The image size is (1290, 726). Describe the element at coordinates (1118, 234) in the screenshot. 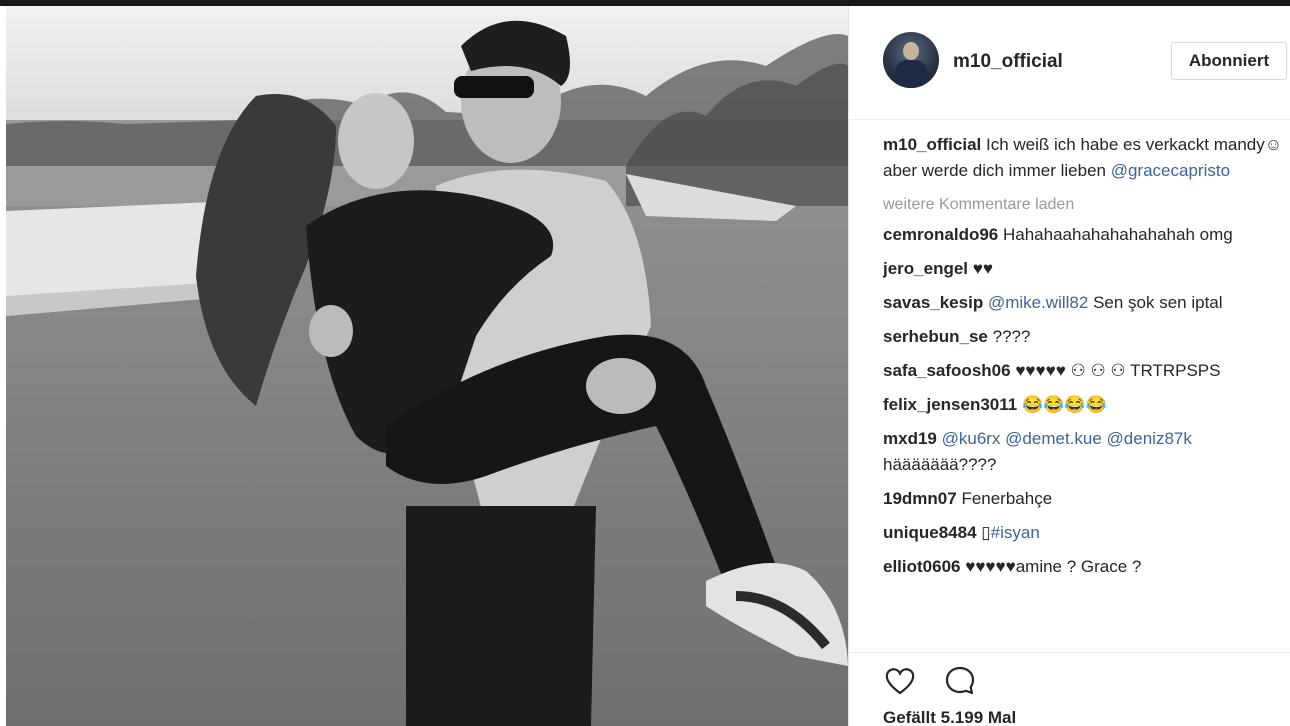

I see `comment-text: Hahahaahahahahahahah omg` at that location.